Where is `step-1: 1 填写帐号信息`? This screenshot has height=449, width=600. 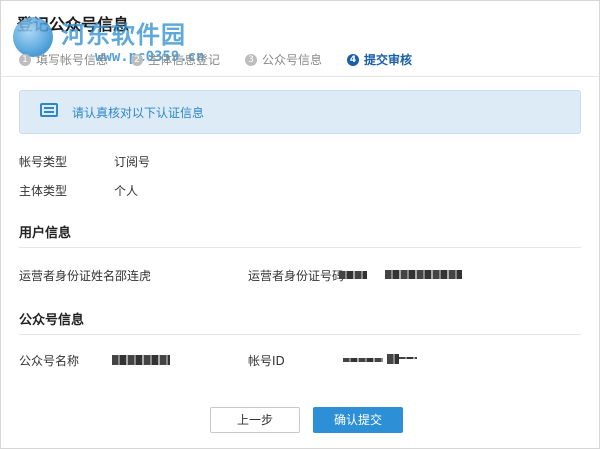
step-1: 1 填写帐号信息 is located at coordinates (63, 59).